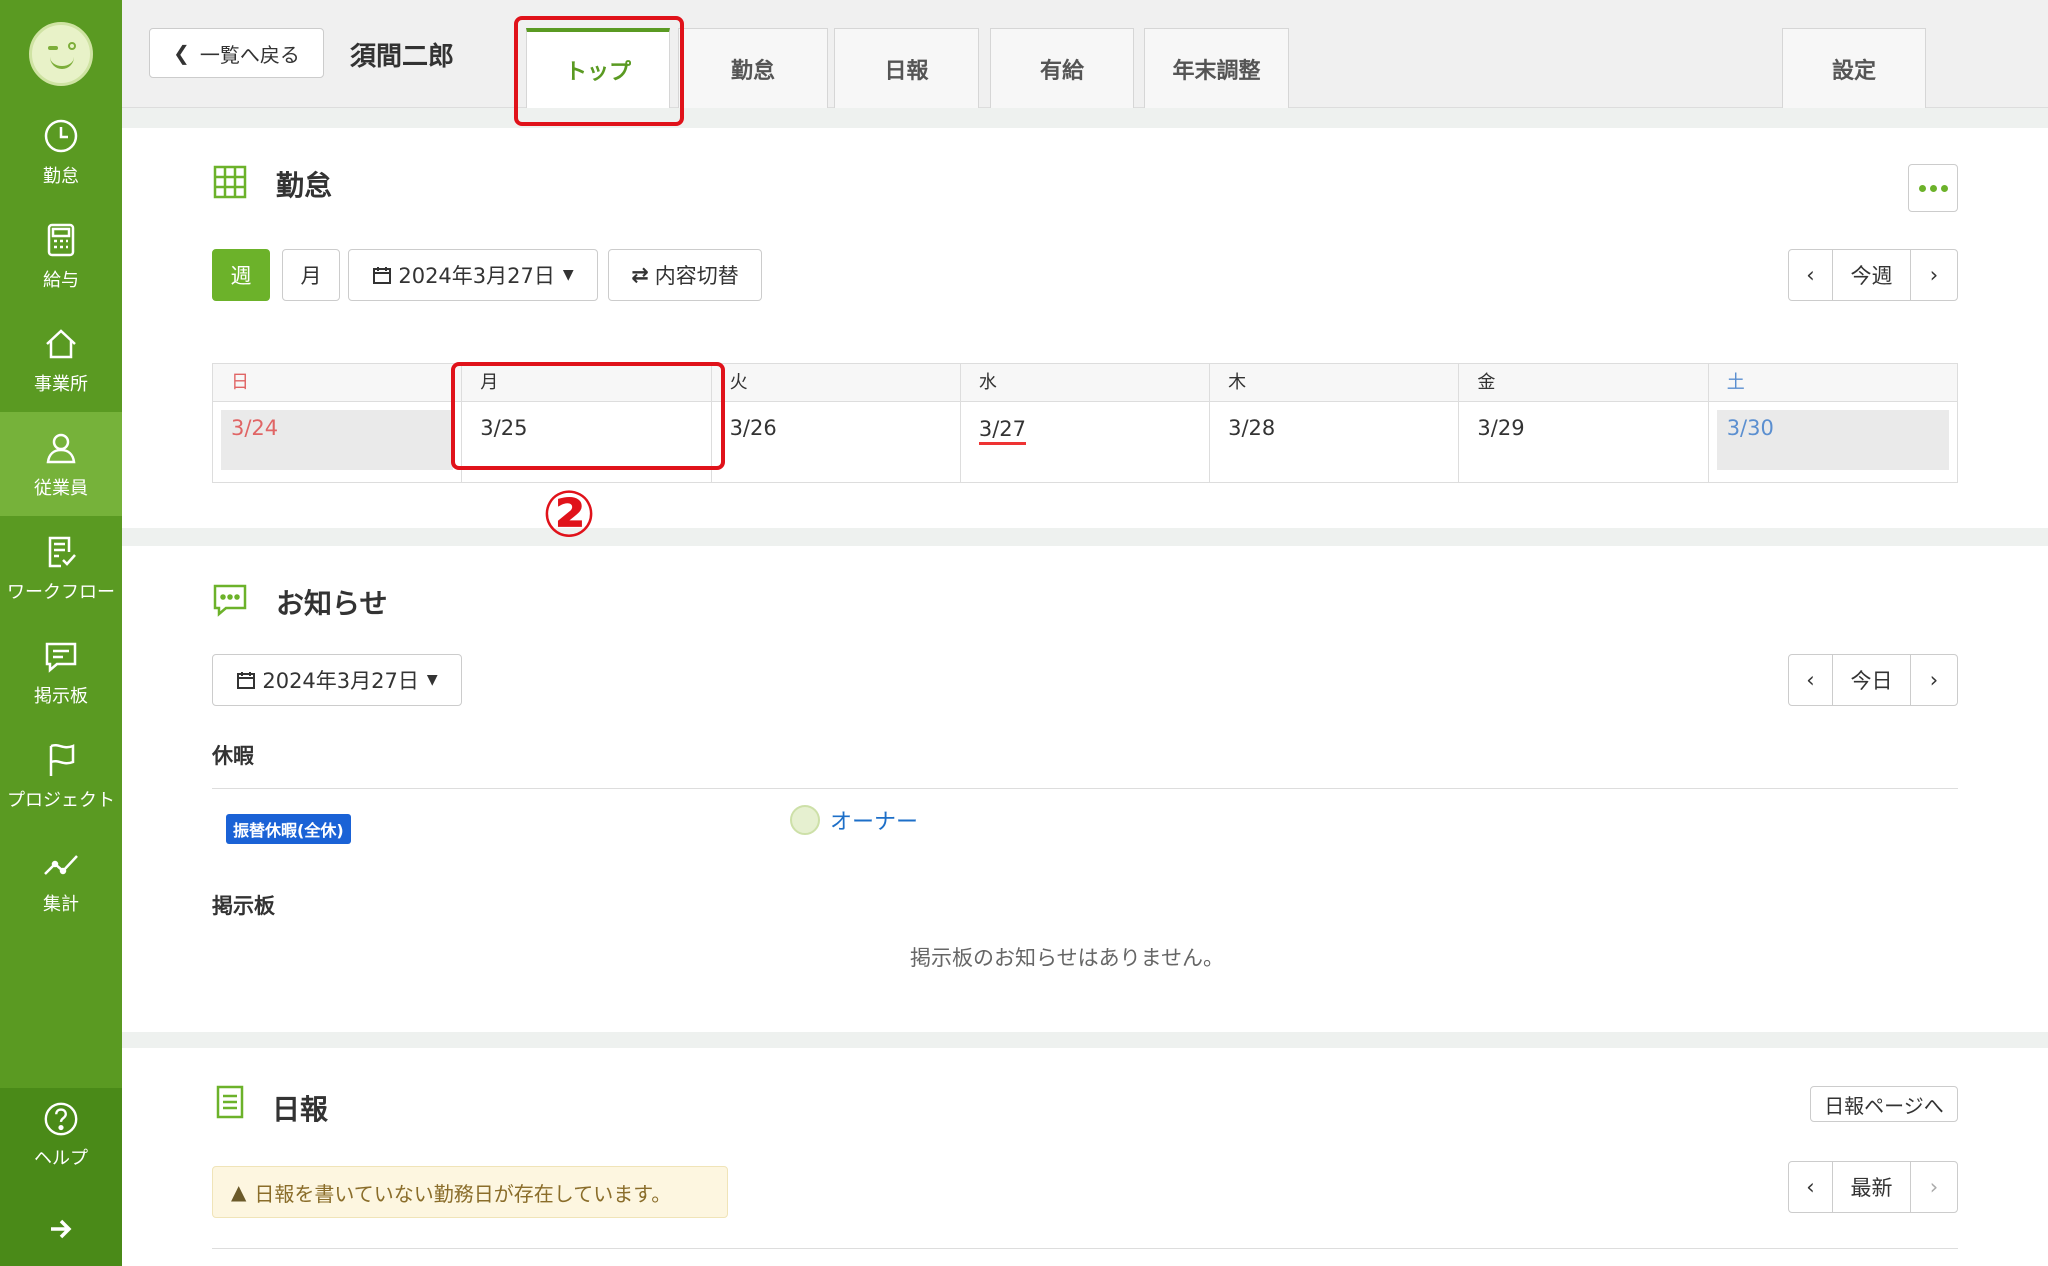 This screenshot has width=2048, height=1266. What do you see at coordinates (1252, 428) in the screenshot?
I see `date-label: 3/28` at bounding box center [1252, 428].